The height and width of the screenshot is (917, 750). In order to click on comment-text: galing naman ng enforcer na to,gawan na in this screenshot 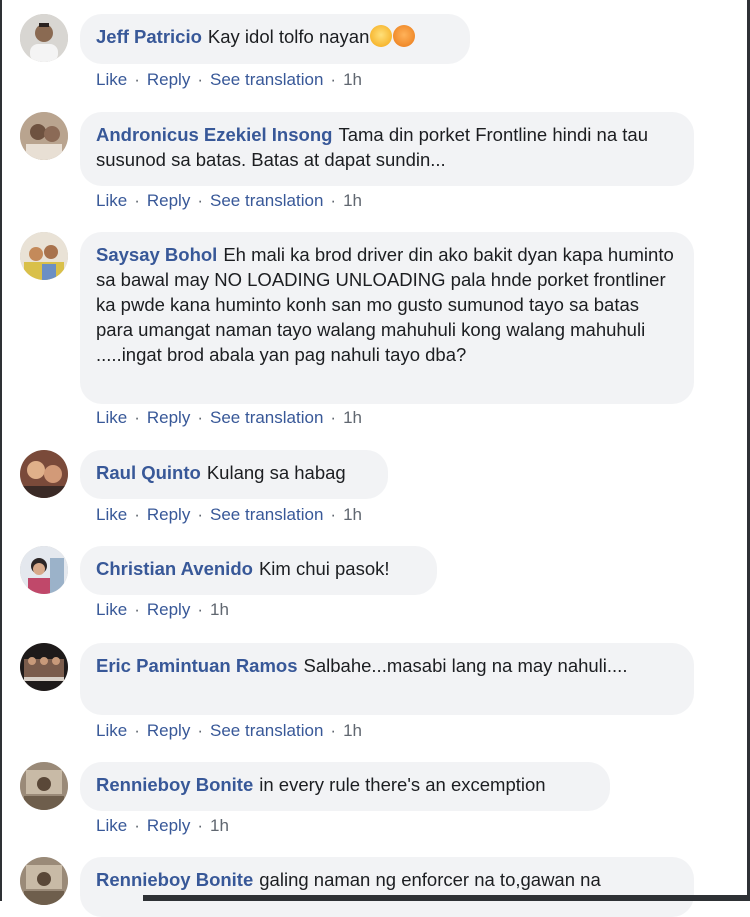, I will do `click(430, 879)`.